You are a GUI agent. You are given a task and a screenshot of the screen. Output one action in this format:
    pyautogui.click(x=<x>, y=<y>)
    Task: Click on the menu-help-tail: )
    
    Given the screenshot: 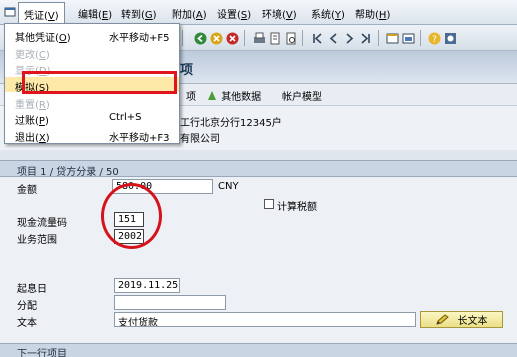 What is the action you would take?
    pyautogui.click(x=388, y=15)
    